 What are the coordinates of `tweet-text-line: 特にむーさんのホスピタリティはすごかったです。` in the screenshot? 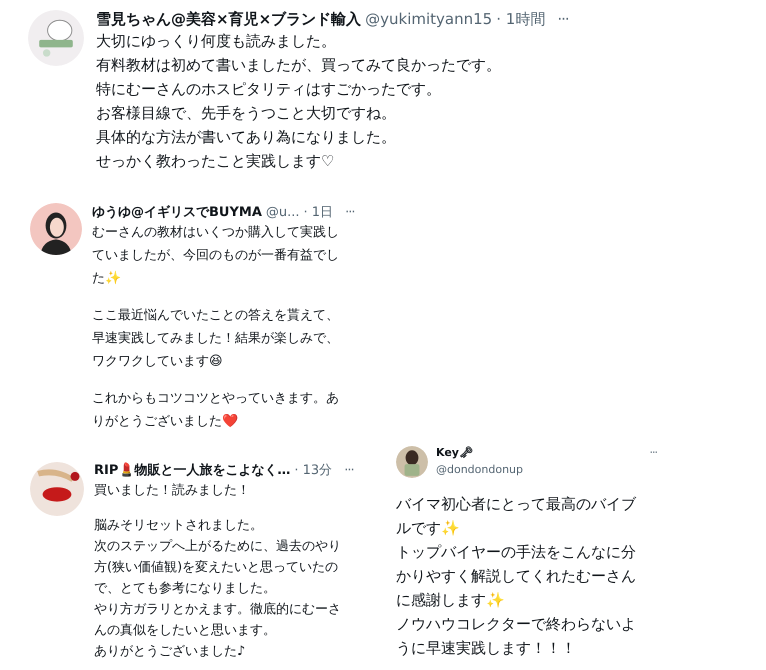 It's located at (269, 89).